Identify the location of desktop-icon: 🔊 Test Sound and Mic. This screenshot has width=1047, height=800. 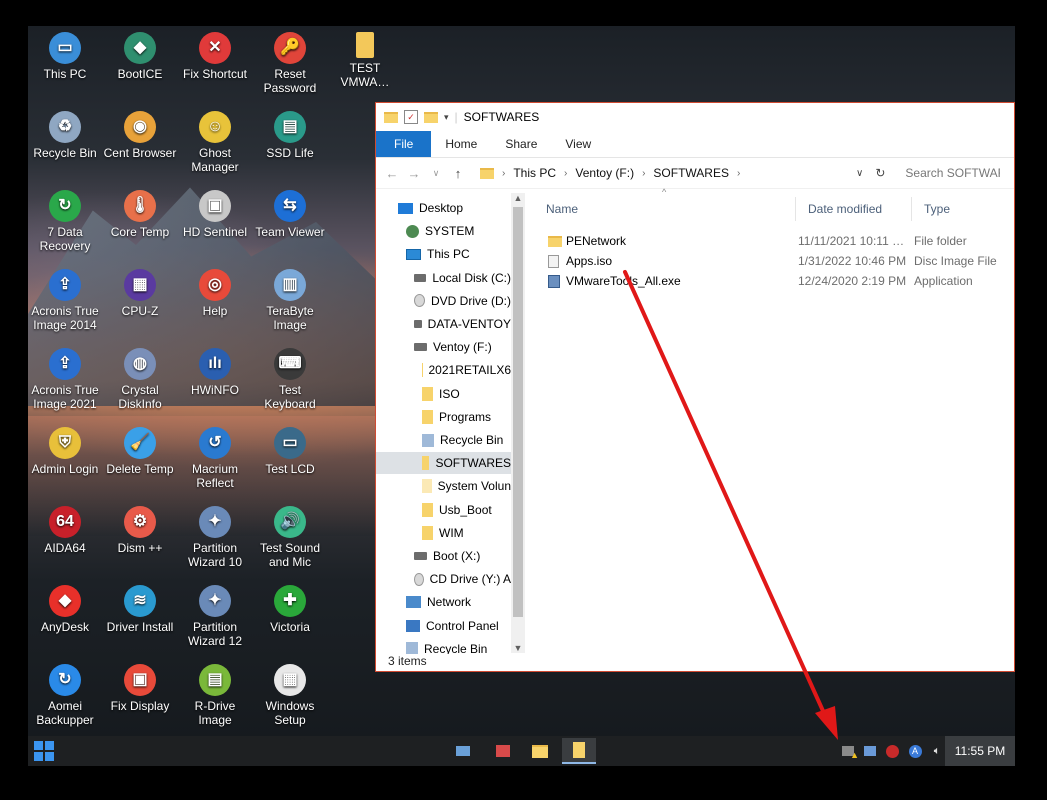
(290, 537).